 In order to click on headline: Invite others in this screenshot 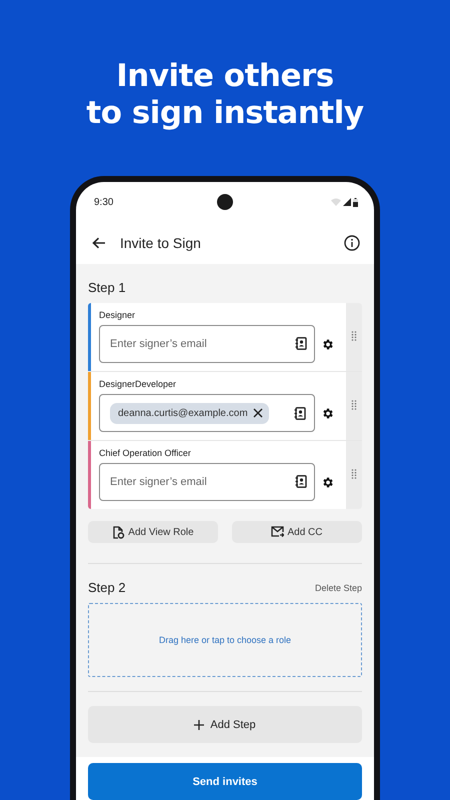, I will do `click(225, 76)`.